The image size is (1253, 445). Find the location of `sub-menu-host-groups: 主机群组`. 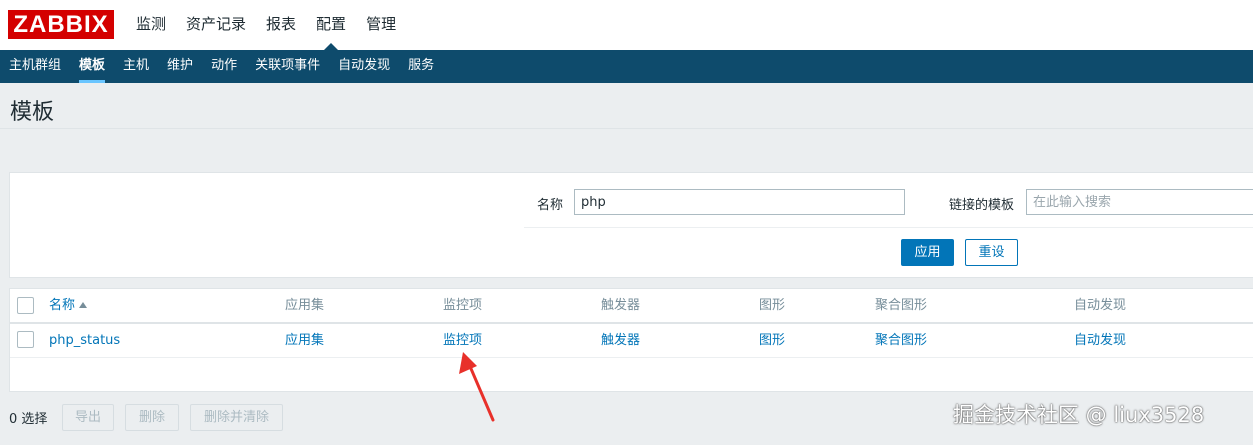

sub-menu-host-groups: 主机群组 is located at coordinates (35, 66).